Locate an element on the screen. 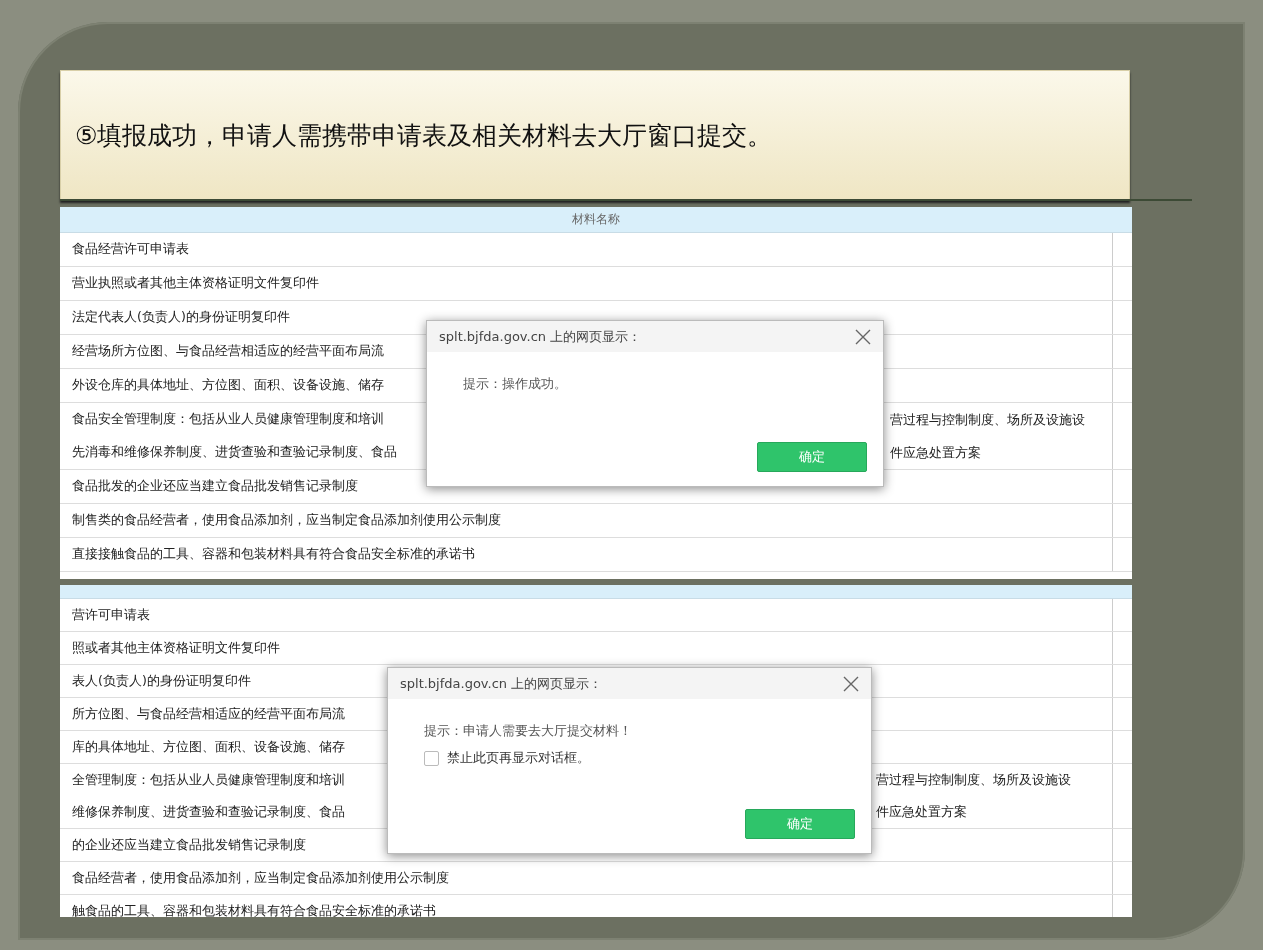  table-cell-text: 直接接触食品的工具、容器和包装材料具有符合食品安全标准的承诺书 is located at coordinates (273, 554).